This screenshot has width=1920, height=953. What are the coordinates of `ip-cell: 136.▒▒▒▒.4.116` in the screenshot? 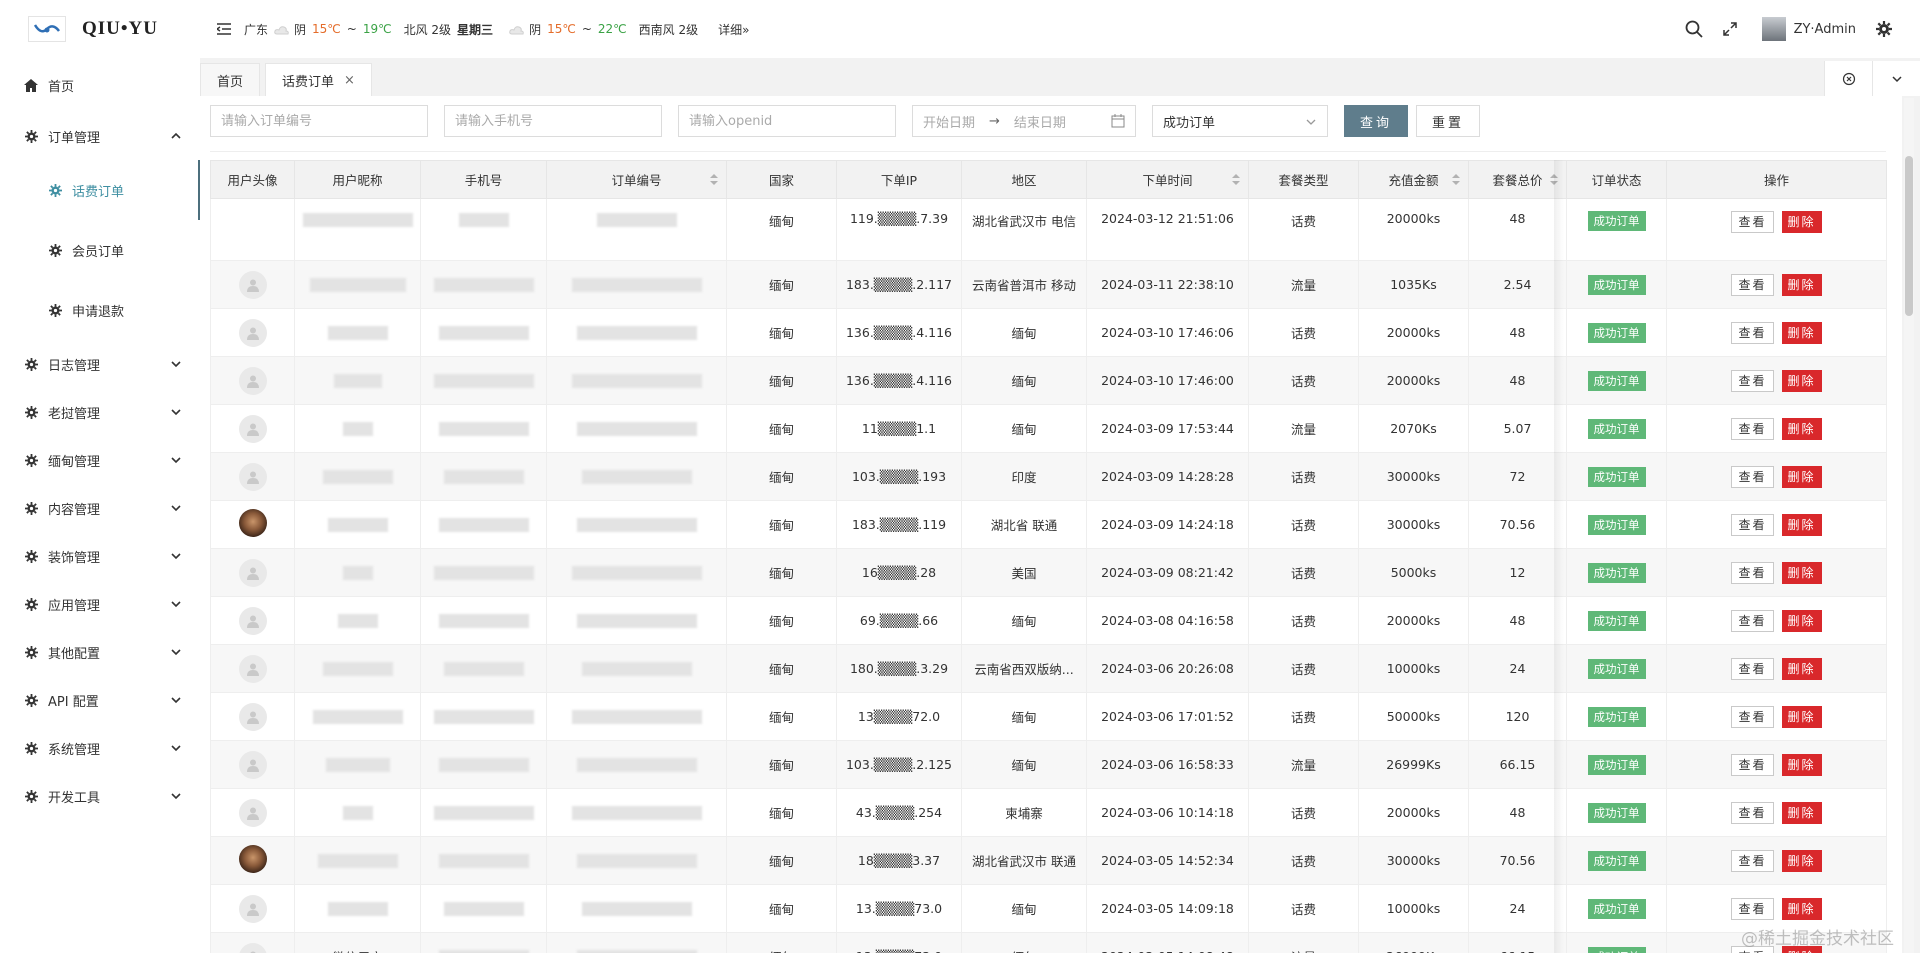 It's located at (899, 332).